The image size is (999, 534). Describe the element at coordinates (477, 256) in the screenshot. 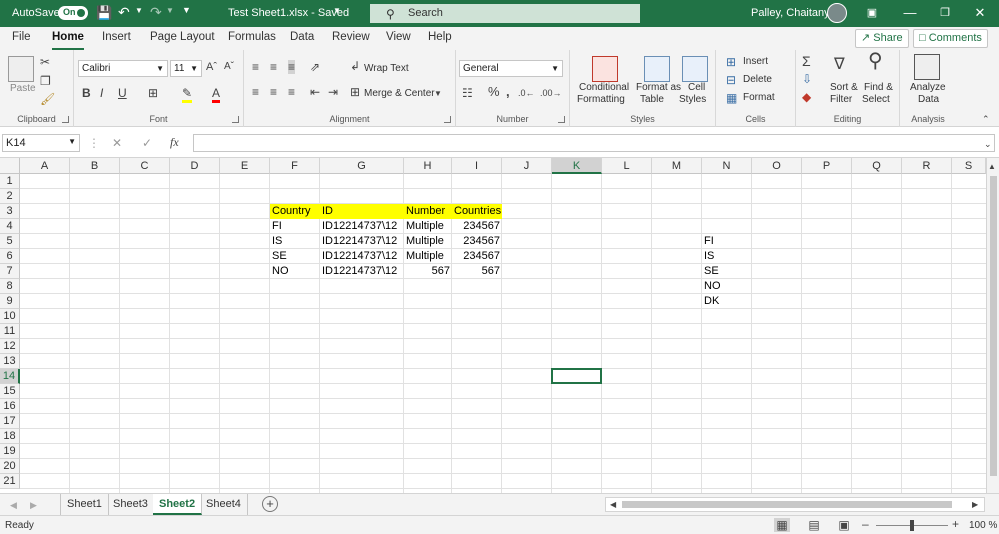

I see `cell-i6: 234567` at that location.